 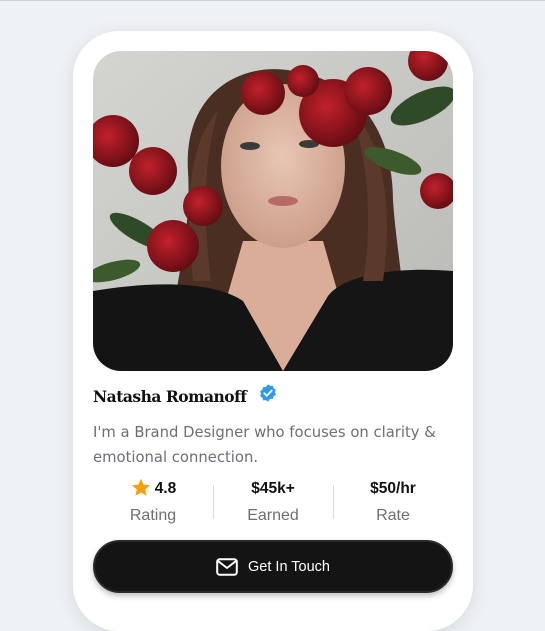 What do you see at coordinates (227, 566) in the screenshot?
I see `mail-icon` at bounding box center [227, 566].